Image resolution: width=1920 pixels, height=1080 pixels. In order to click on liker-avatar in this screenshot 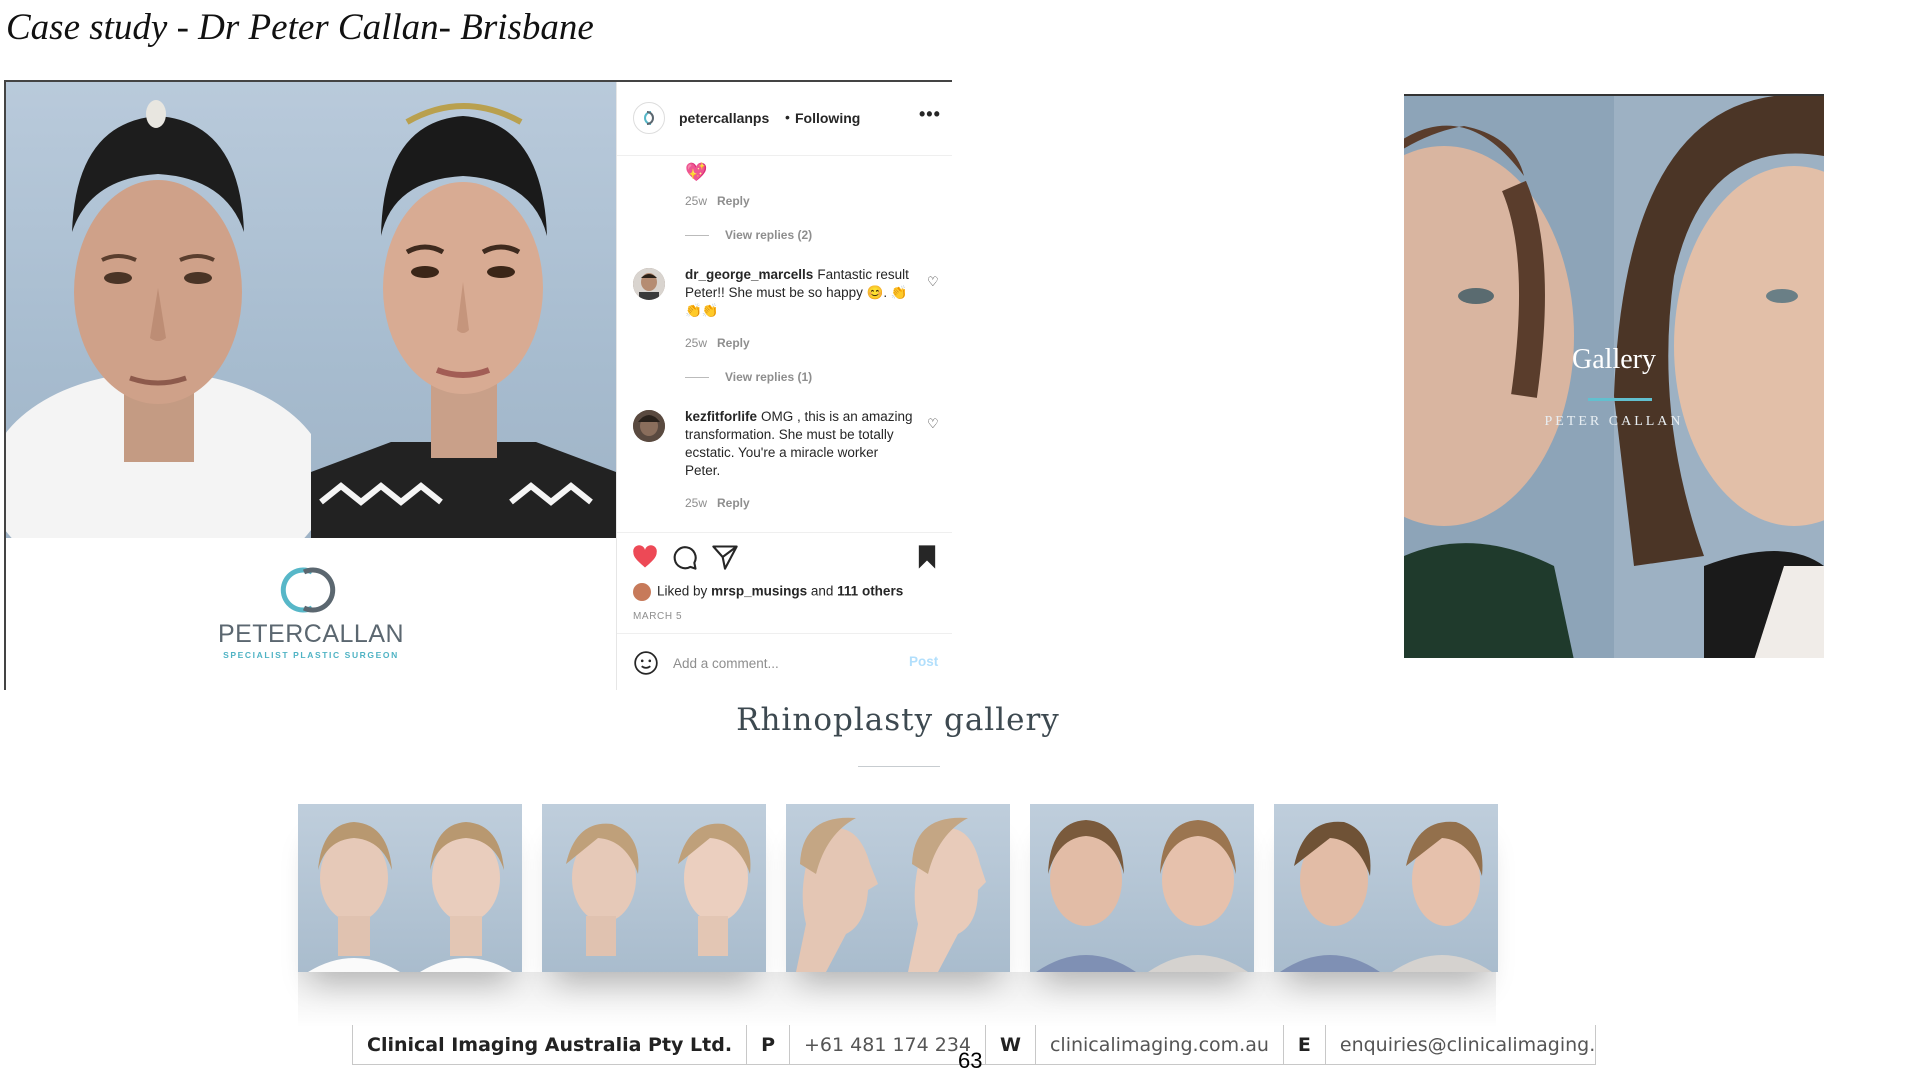, I will do `click(642, 592)`.